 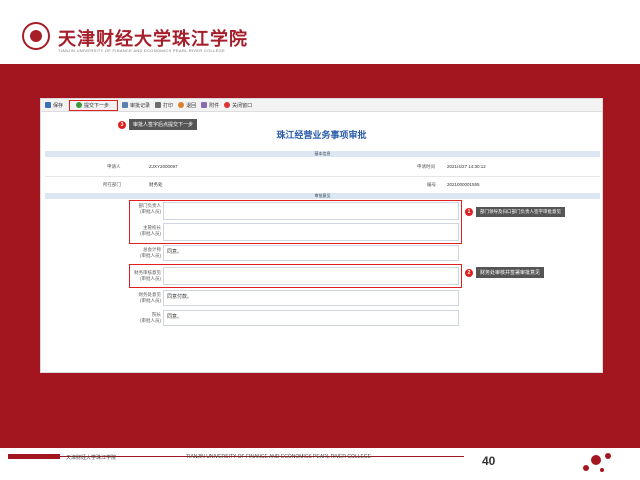 What do you see at coordinates (58, 105) in the screenshot?
I see `toolbar-save-label: 保存` at bounding box center [58, 105].